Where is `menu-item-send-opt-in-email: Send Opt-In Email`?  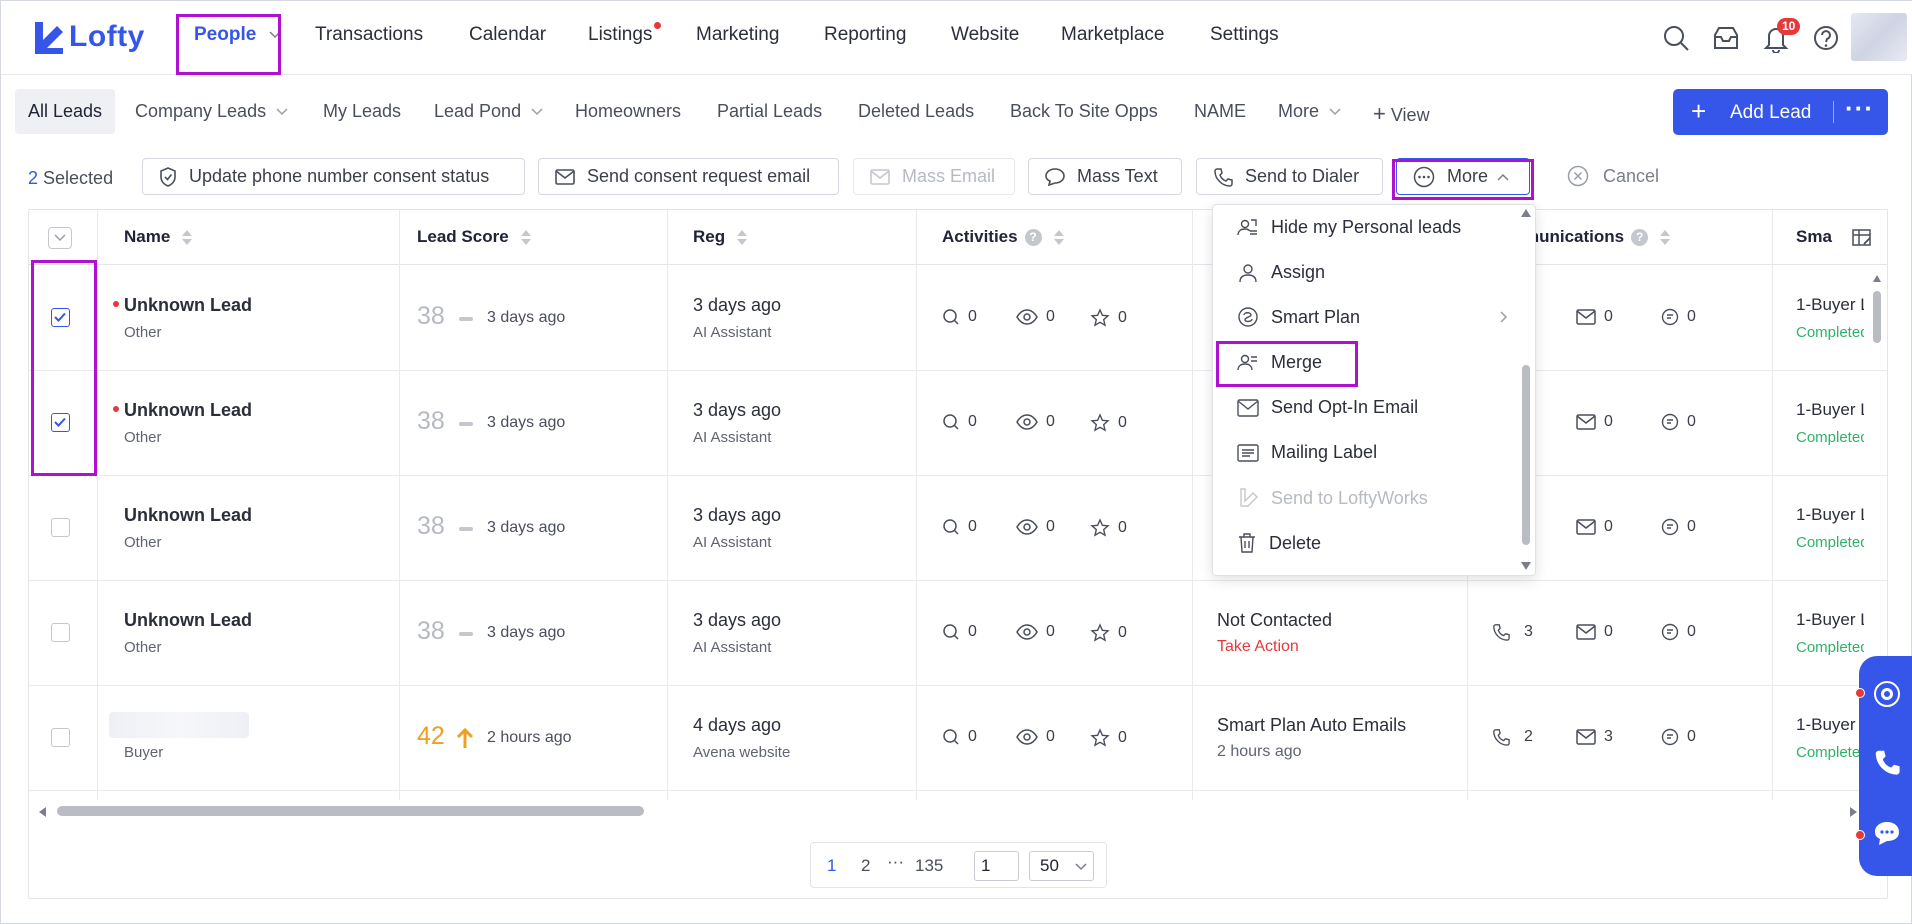 menu-item-send-opt-in-email: Send Opt-In Email is located at coordinates (1327, 407).